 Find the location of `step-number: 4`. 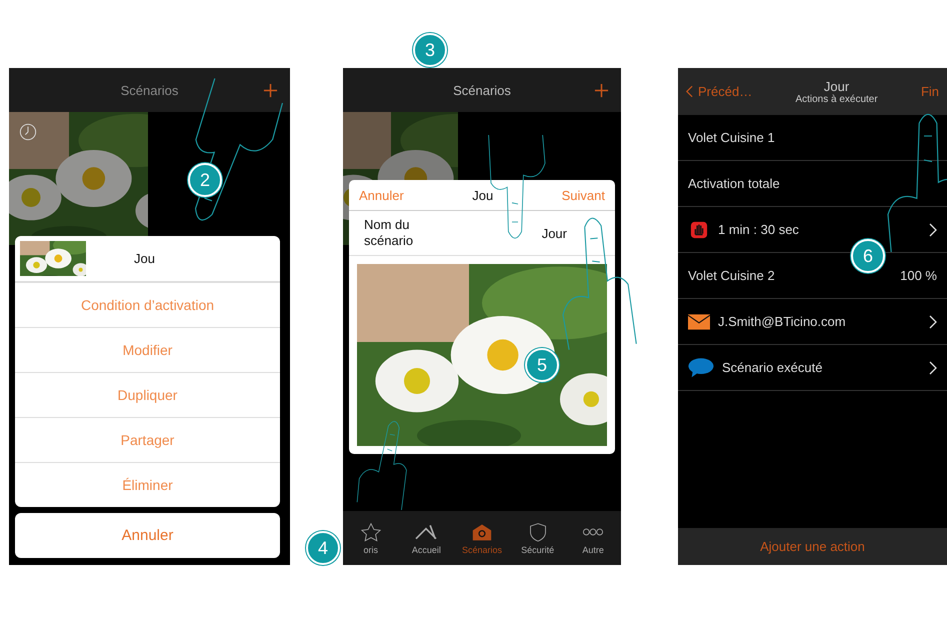

step-number: 4 is located at coordinates (323, 548).